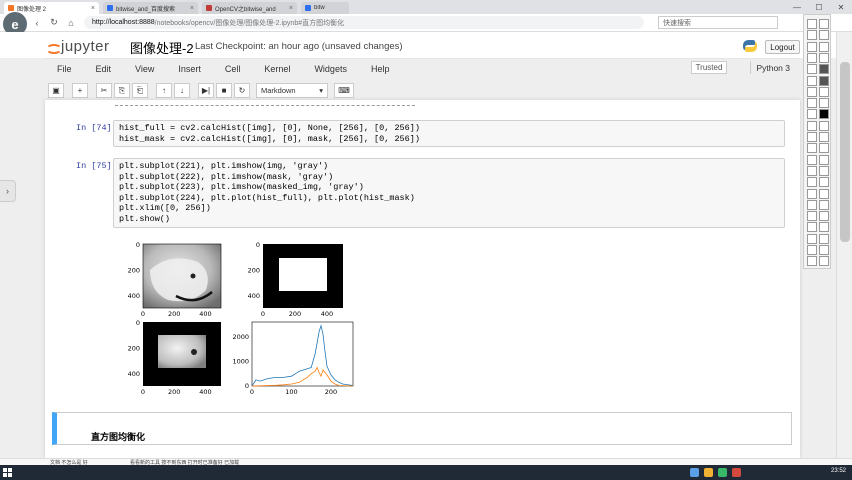  What do you see at coordinates (118, 437) in the screenshot?
I see `markdown-heading: 直方图均衡化` at bounding box center [118, 437].